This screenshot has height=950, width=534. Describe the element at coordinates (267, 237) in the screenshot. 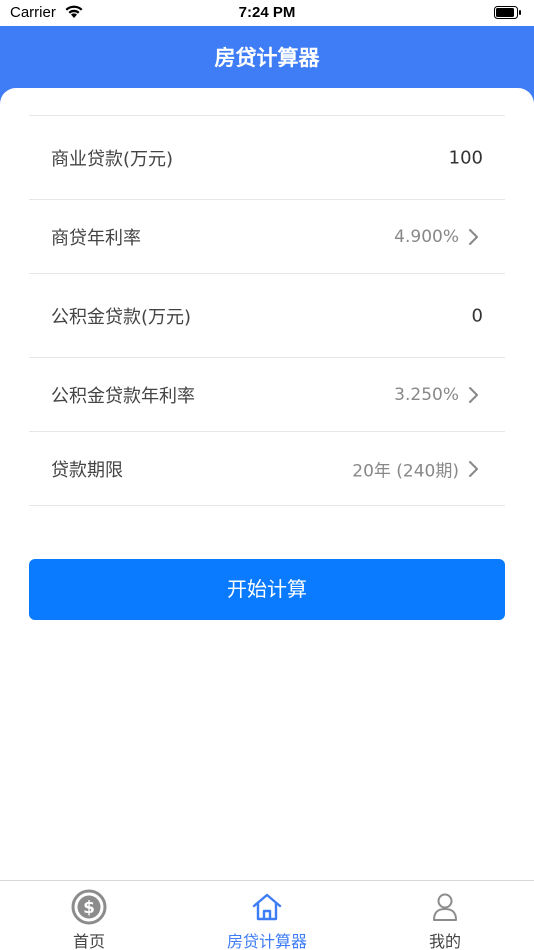

I see `commercial-rate-row: 商贷年利率 4.900%` at that location.